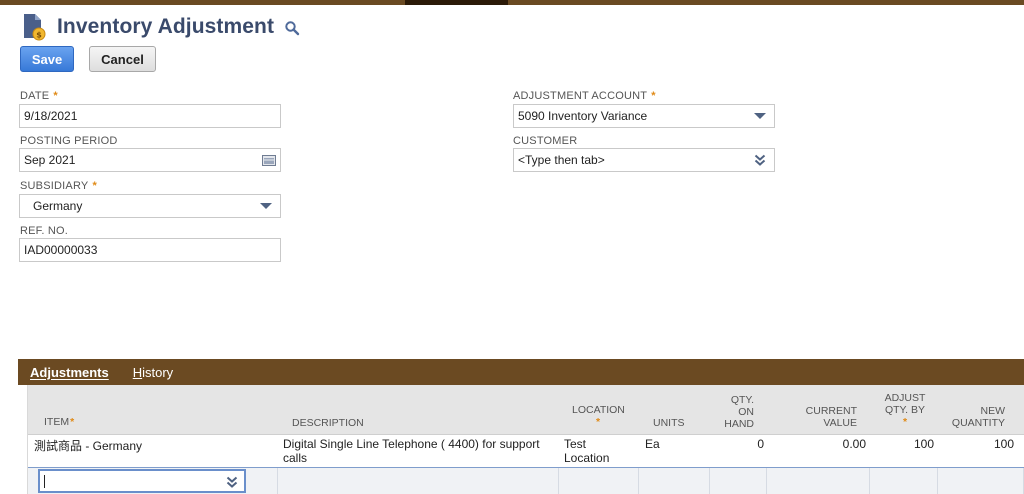 The width and height of the screenshot is (1024, 494). Describe the element at coordinates (61, 250) in the screenshot. I see `ref-no-value: IAD00000033` at that location.